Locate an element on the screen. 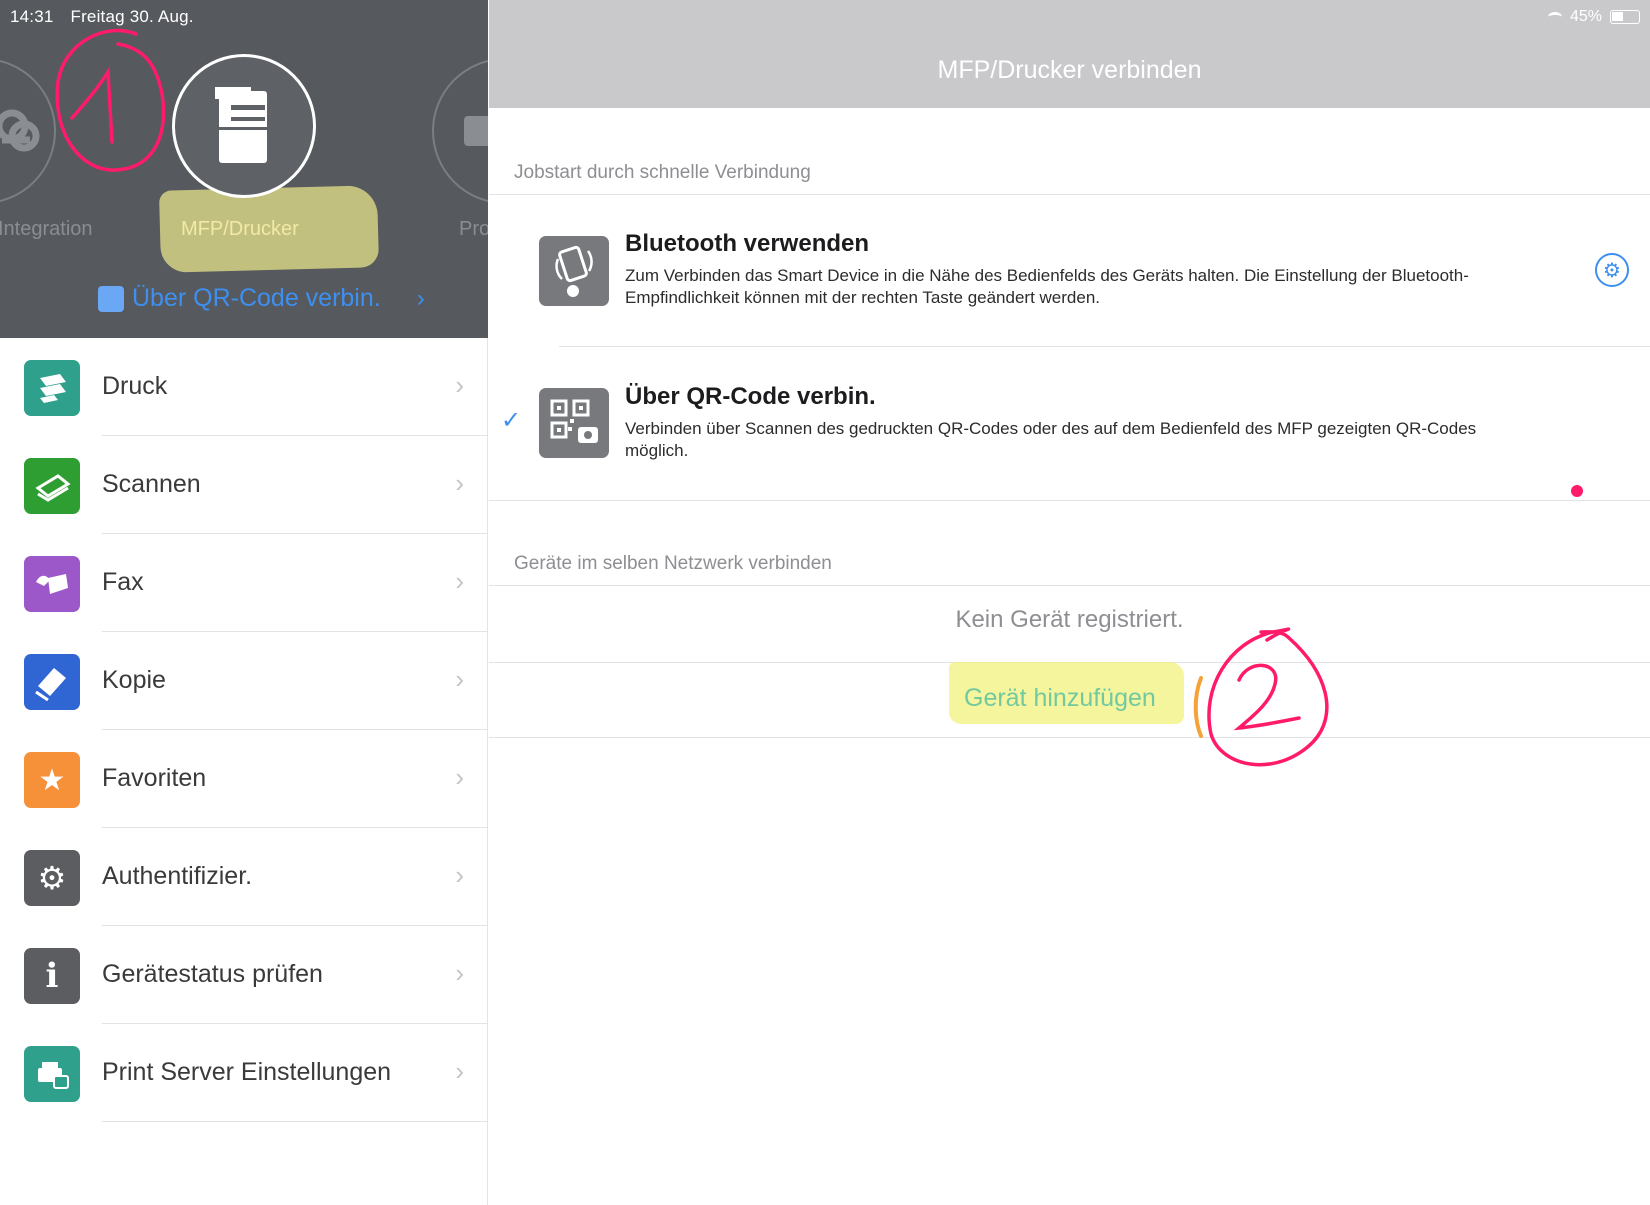  star-icon: ★ is located at coordinates (52, 780).